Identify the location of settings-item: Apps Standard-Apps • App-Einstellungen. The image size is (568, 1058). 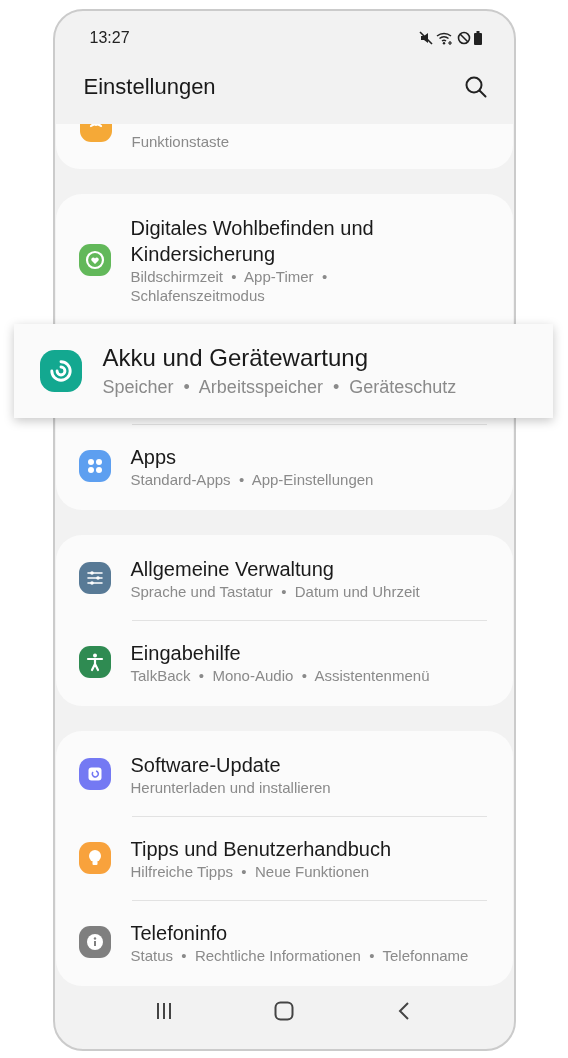
(284, 466).